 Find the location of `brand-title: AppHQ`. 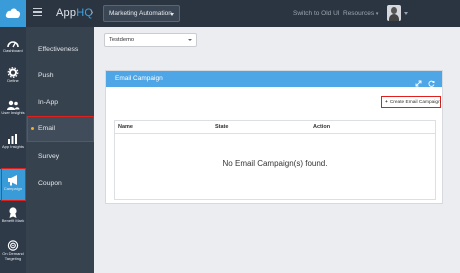

brand-title: AppHQ is located at coordinates (74, 13).